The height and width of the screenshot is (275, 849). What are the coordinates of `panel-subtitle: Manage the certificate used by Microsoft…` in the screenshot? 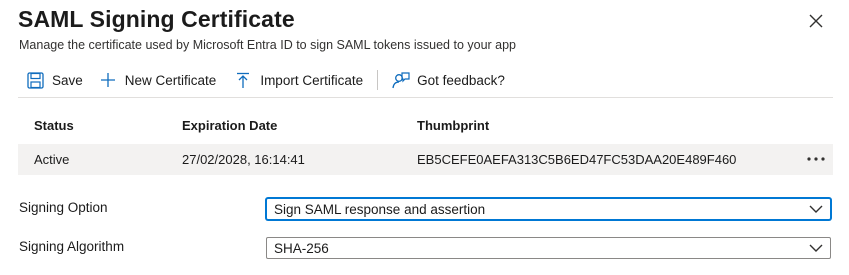 It's located at (268, 45).